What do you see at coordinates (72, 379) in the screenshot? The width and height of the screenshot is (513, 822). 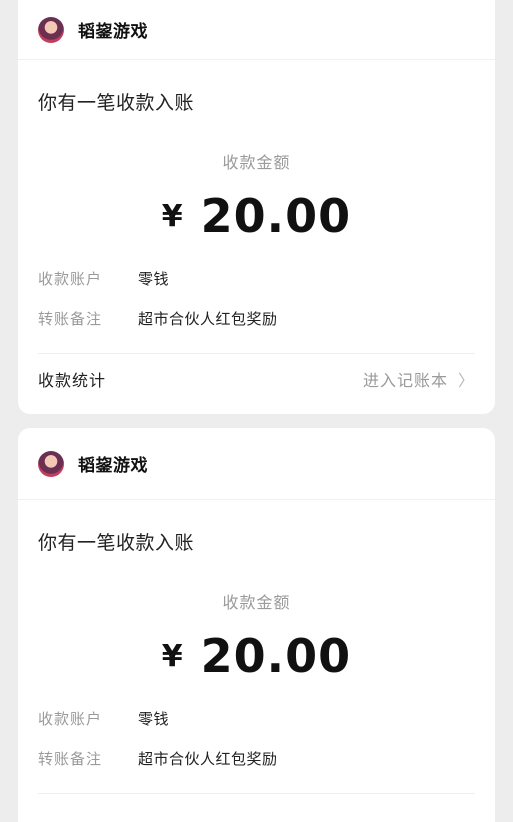 I see `receipt-stats-link: 收款统计` at bounding box center [72, 379].